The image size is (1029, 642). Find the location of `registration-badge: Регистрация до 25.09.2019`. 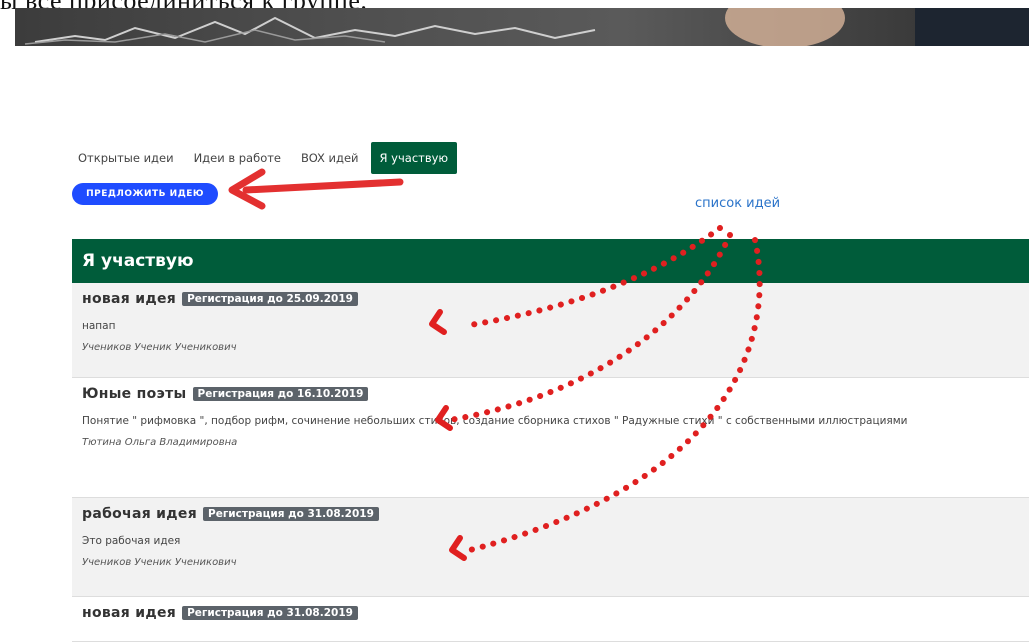

registration-badge: Регистрация до 25.09.2019 is located at coordinates (270, 299).